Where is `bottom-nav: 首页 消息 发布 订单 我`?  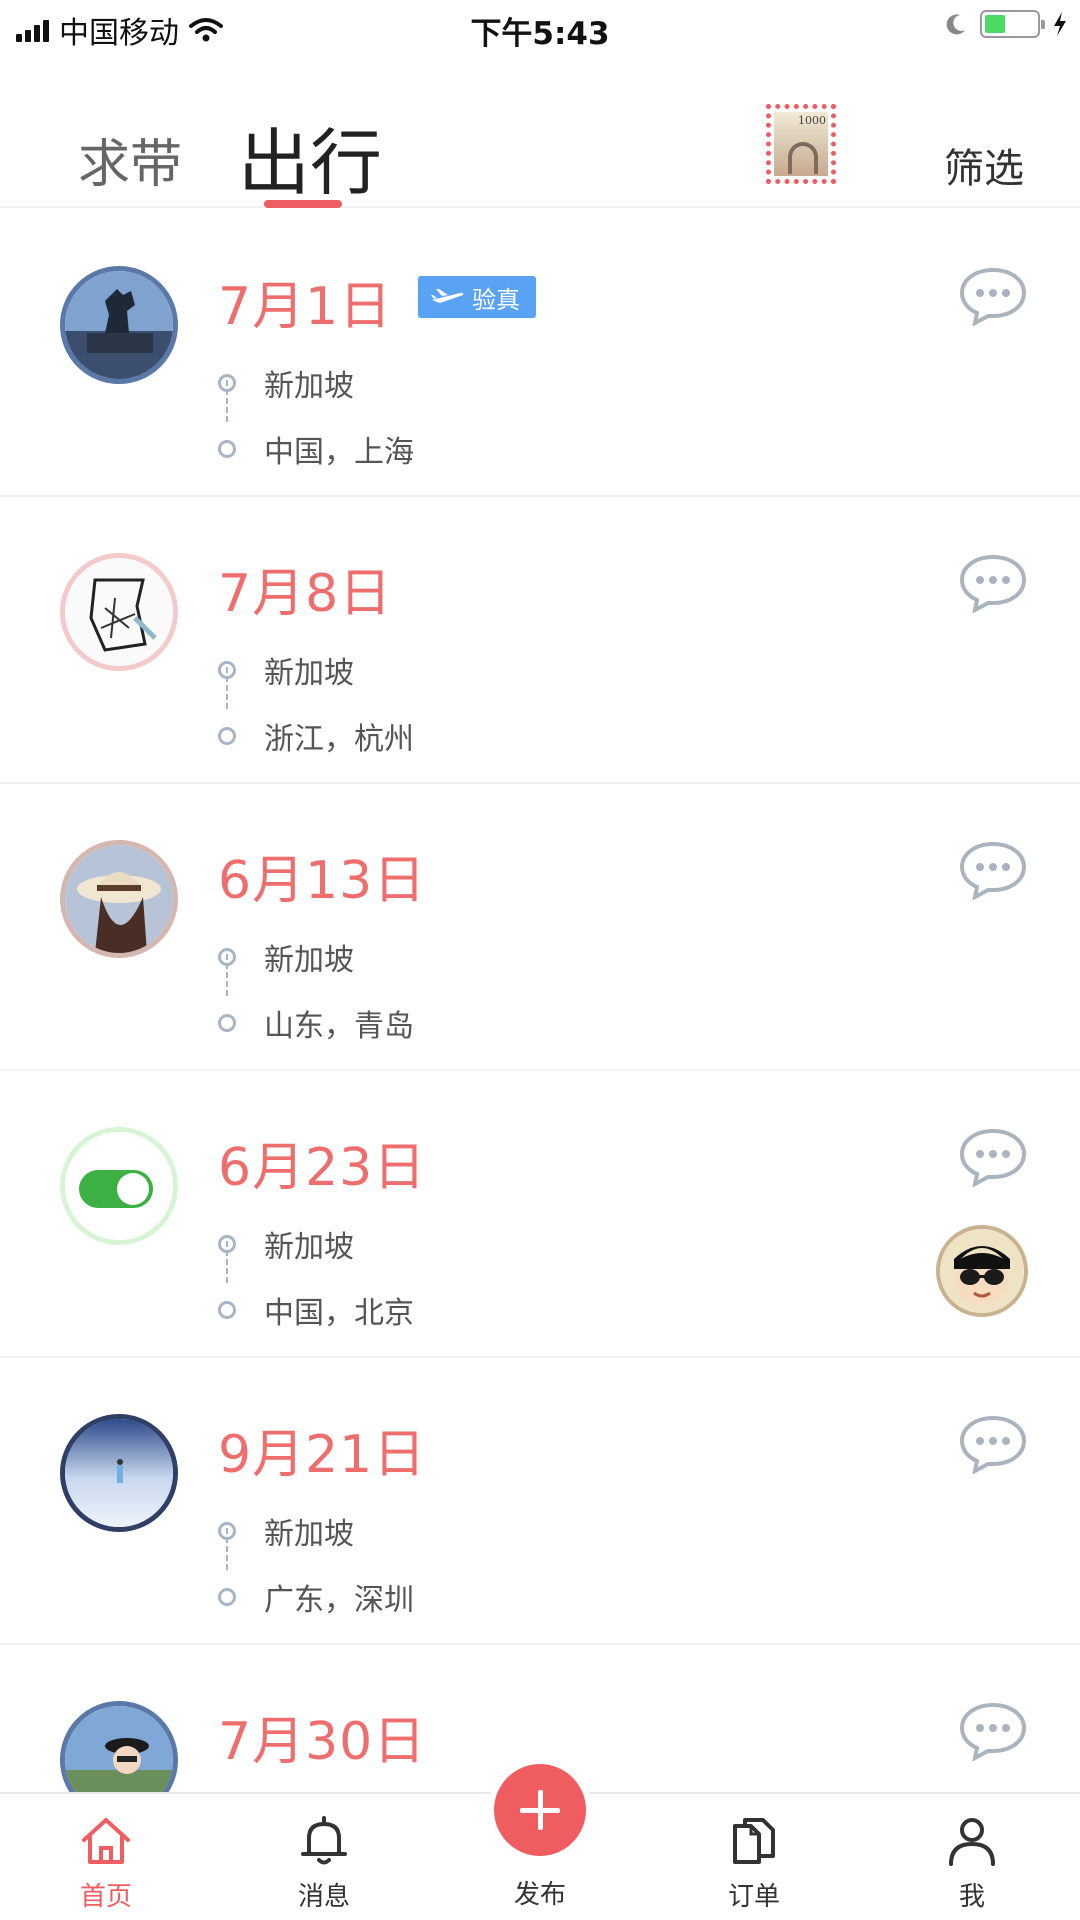 bottom-nav: 首页 消息 发布 订单 我 is located at coordinates (540, 1839).